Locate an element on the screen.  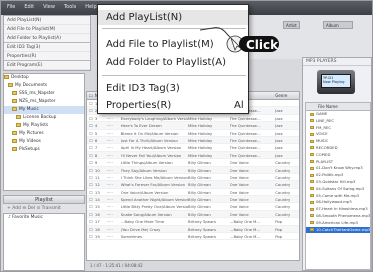
playlist-item: ♪ Favorite Music is located at coordinates (44, 218).